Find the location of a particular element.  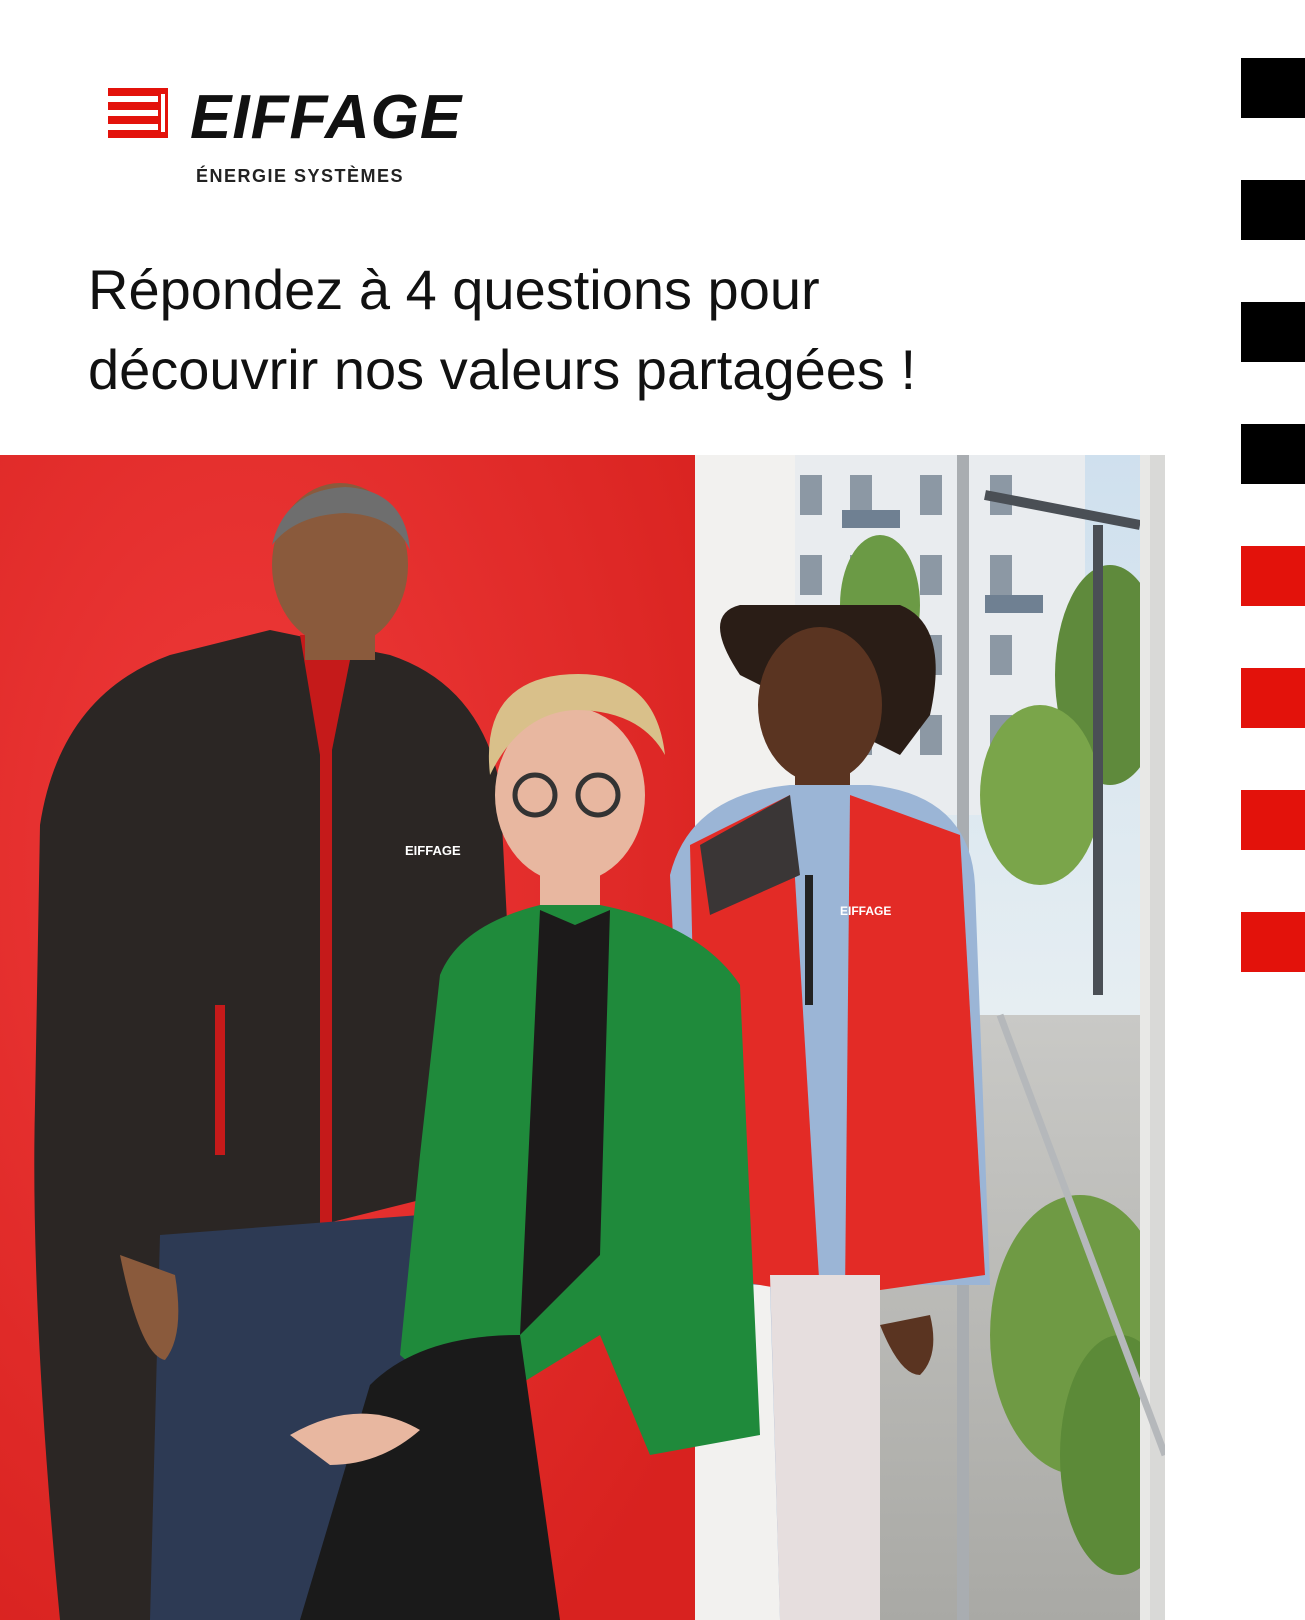

eiffage-logo: EIFFAGE ÉNERGIE SYSTÈMES is located at coordinates (288, 139).